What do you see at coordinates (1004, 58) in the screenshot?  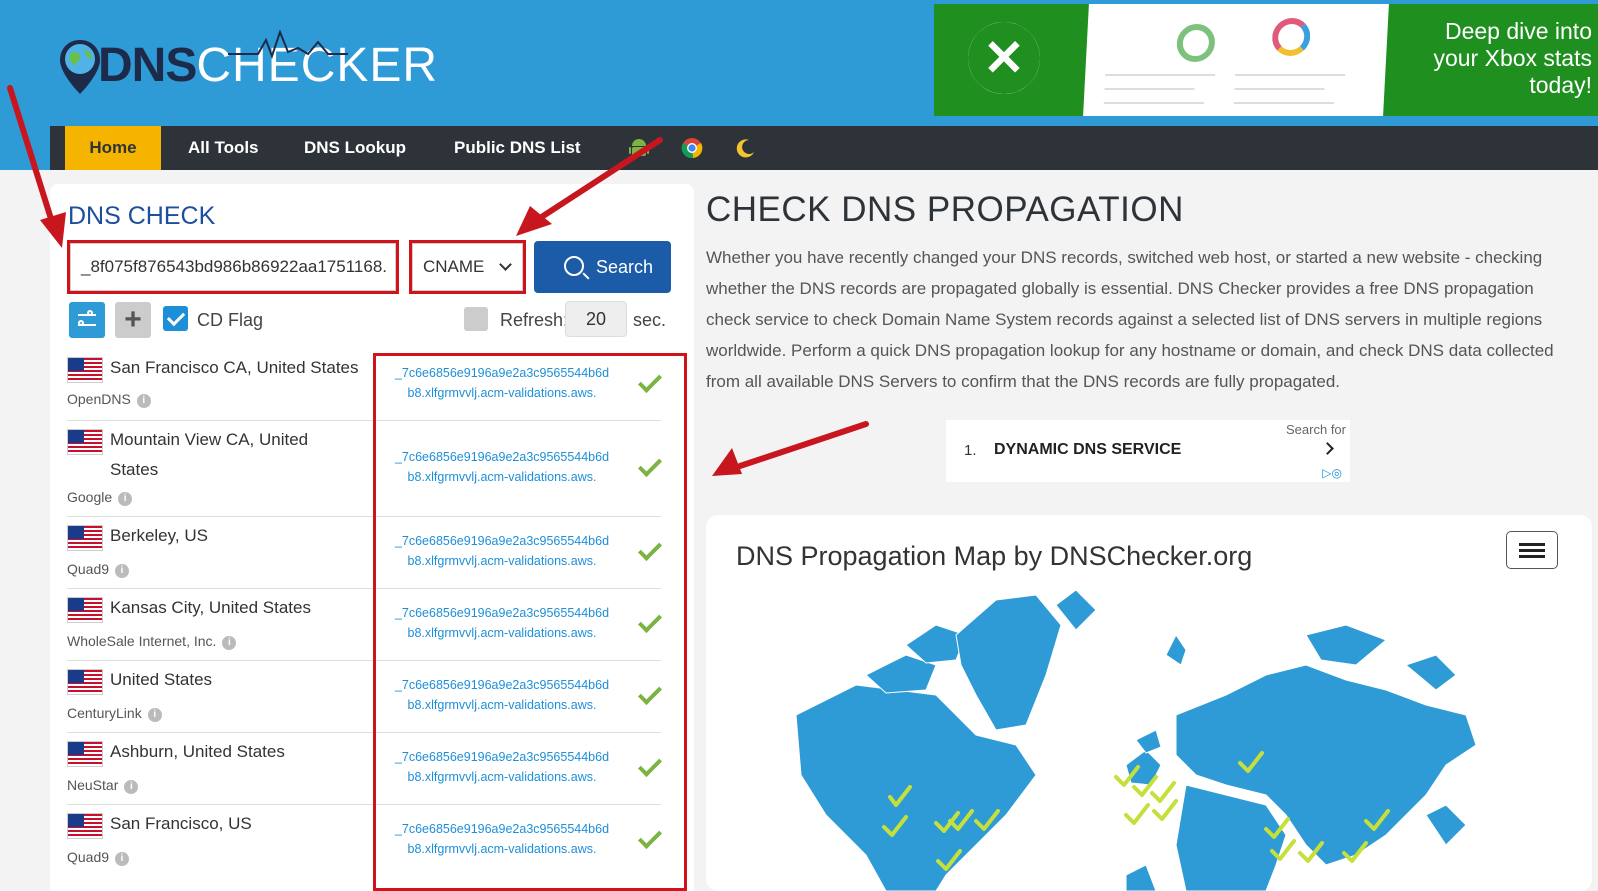 I see `xbox-logo-icon` at bounding box center [1004, 58].